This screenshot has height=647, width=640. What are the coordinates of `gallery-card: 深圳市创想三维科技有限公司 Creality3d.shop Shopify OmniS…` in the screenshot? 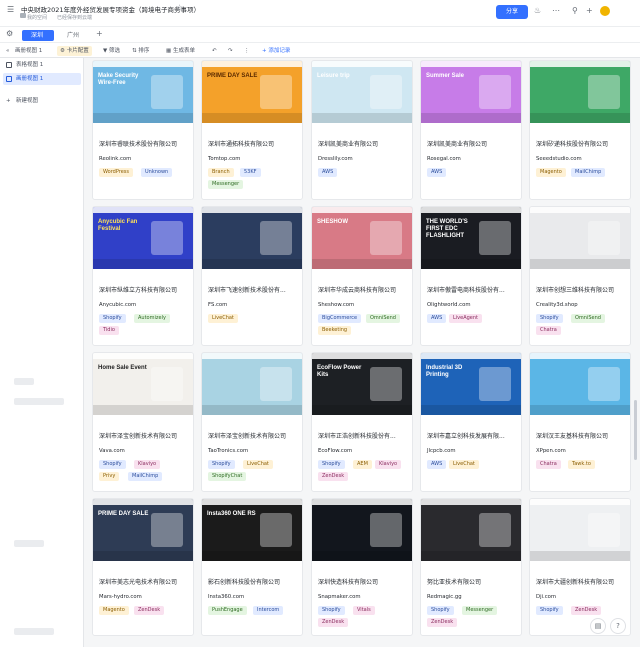 It's located at (580, 276).